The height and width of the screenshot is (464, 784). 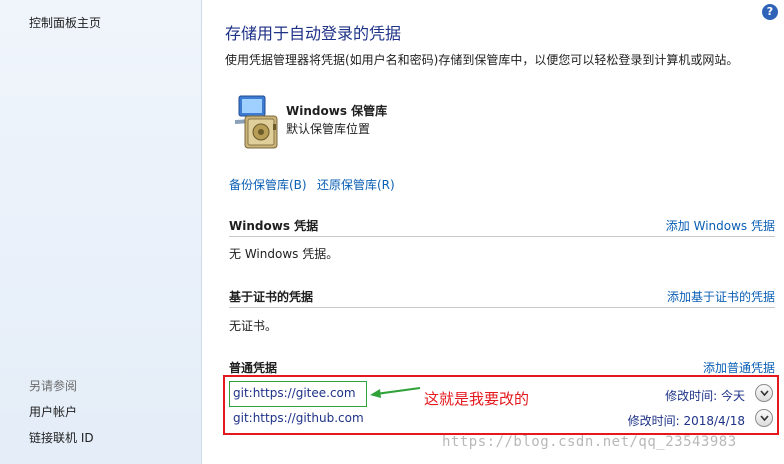 What do you see at coordinates (298, 394) in the screenshot?
I see `annotation-green-box` at bounding box center [298, 394].